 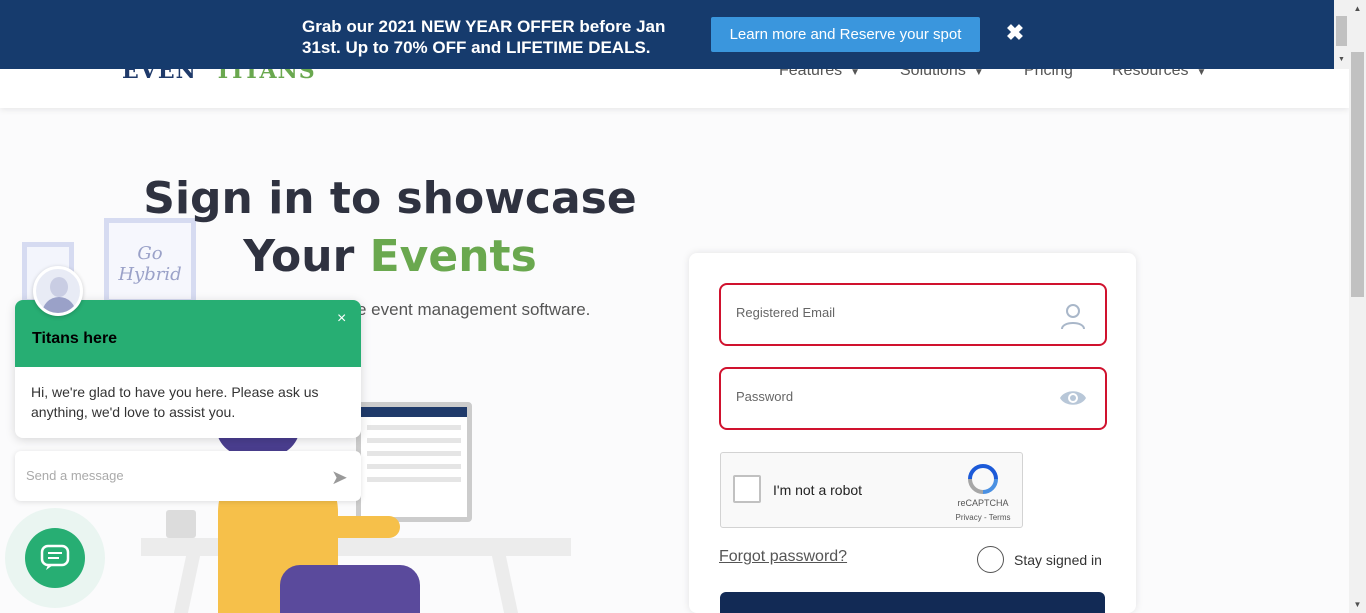 I want to click on reserve-spot-button: Learn more and Reserve your spot, so click(x=845, y=34).